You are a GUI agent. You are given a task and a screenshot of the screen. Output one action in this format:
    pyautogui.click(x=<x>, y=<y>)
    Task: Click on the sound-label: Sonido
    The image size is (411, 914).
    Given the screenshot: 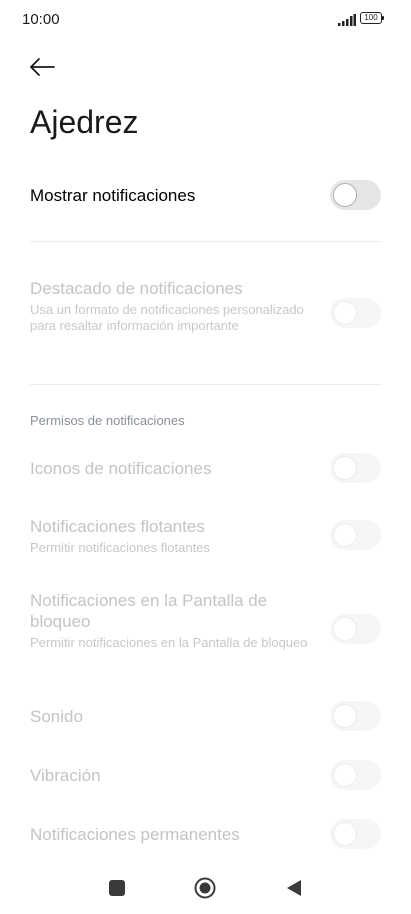 What is the action you would take?
    pyautogui.click(x=56, y=716)
    